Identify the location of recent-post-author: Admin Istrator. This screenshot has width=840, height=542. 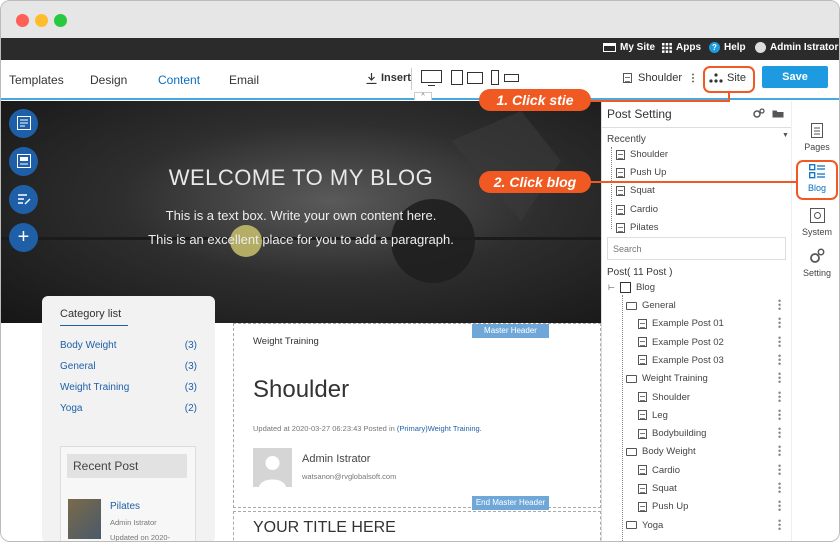
(133, 522).